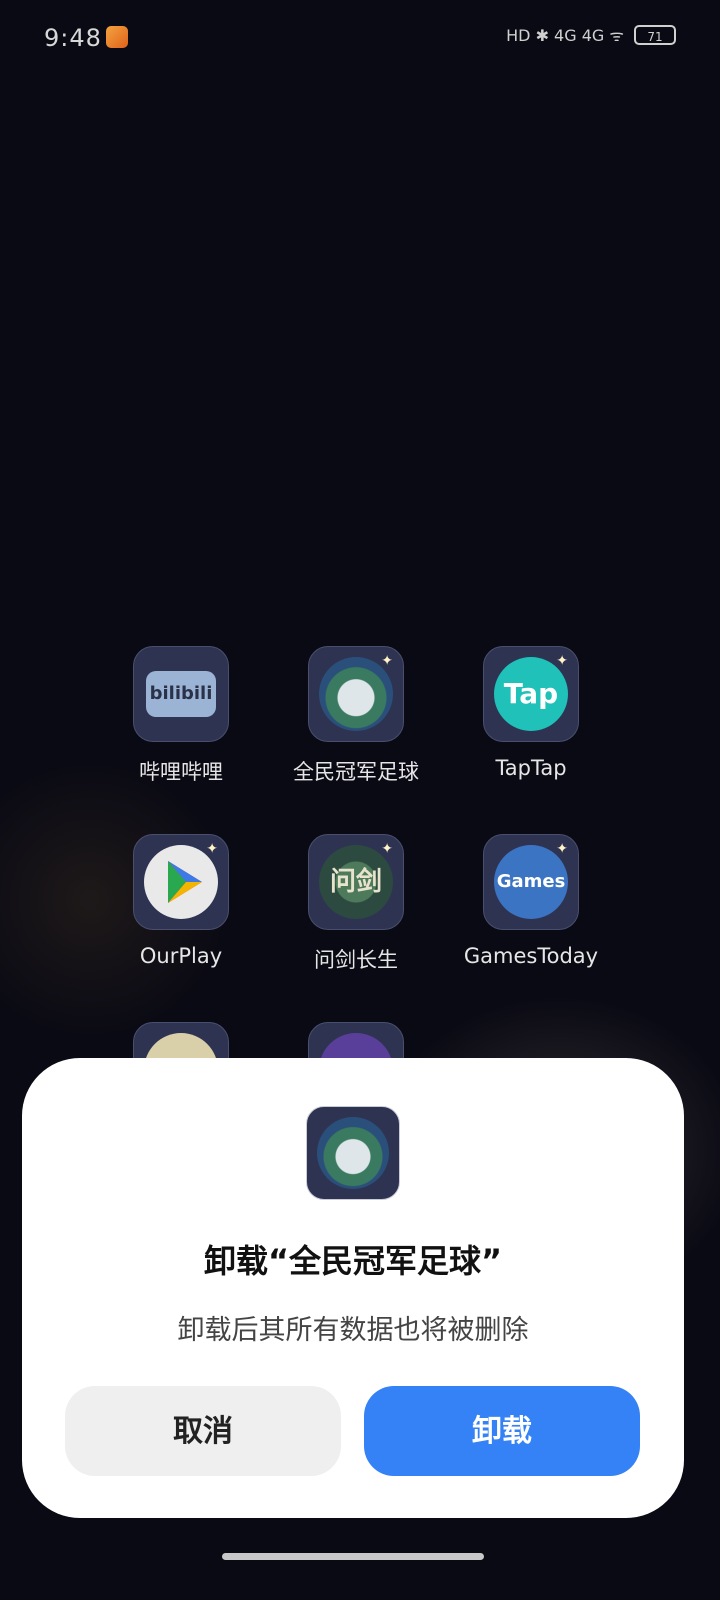  I want to click on status-time: 9:48, so click(73, 38).